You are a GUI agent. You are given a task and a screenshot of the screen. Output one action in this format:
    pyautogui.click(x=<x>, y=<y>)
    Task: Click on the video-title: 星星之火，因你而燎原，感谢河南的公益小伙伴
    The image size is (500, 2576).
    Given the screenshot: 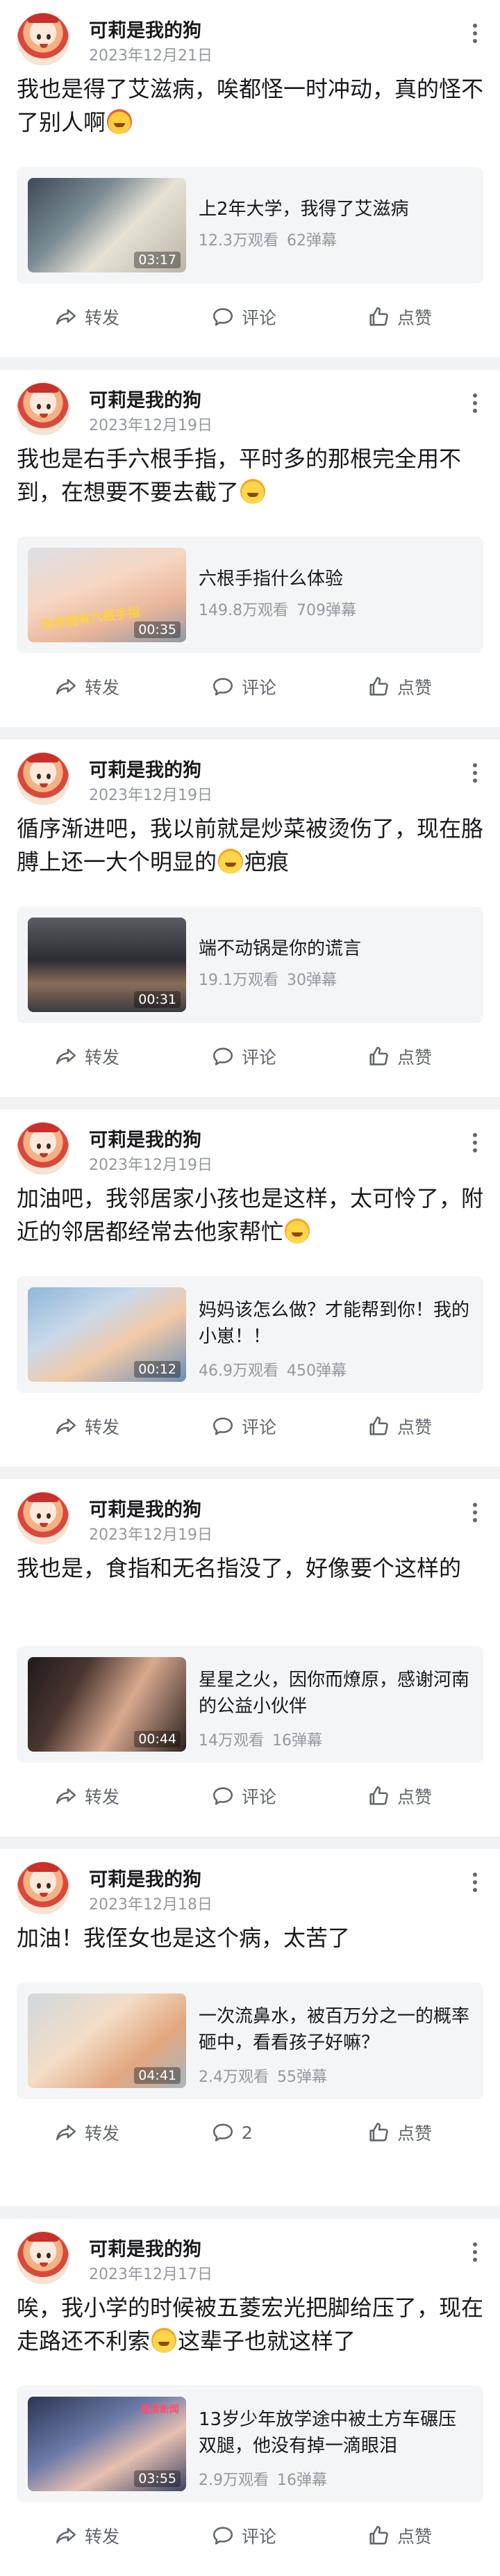 What is the action you would take?
    pyautogui.click(x=336, y=1693)
    